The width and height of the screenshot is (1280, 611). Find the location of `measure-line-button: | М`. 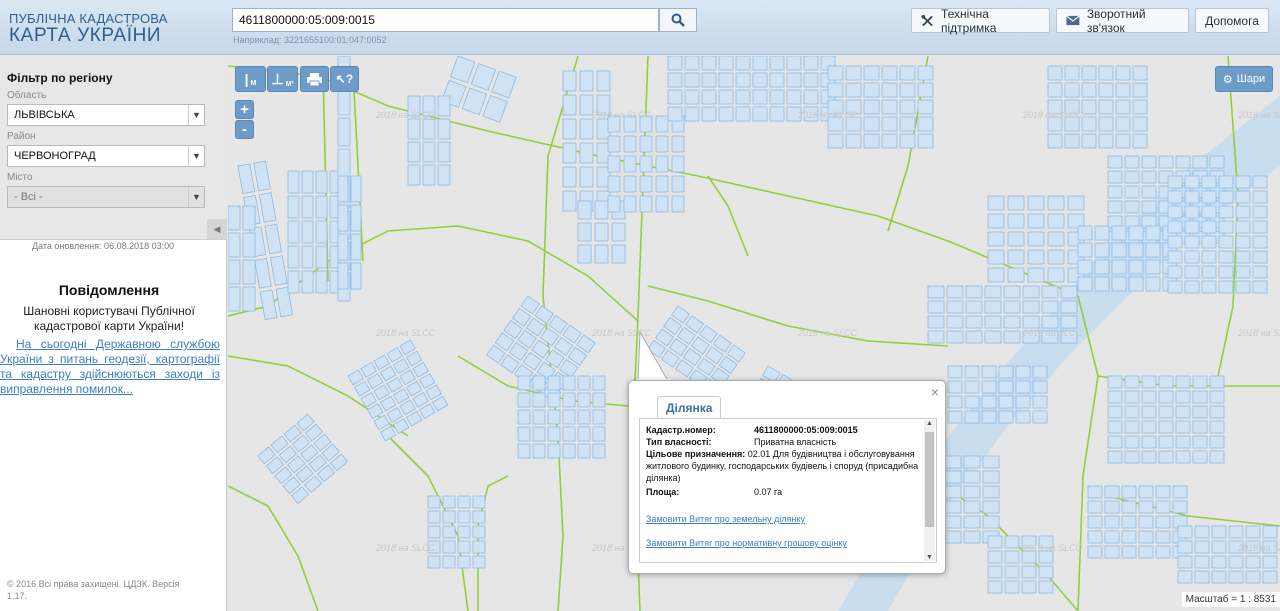

measure-line-button: | М is located at coordinates (250, 79).